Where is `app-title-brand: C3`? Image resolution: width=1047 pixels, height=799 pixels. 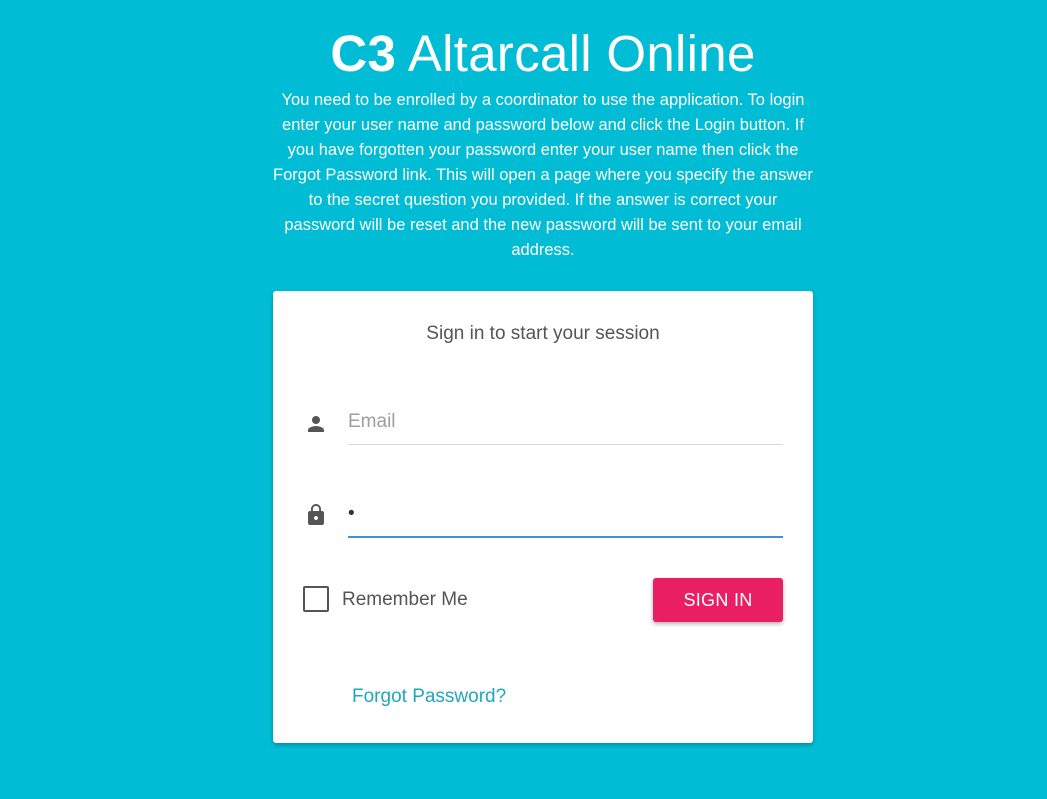 app-title-brand: C3 is located at coordinates (363, 53).